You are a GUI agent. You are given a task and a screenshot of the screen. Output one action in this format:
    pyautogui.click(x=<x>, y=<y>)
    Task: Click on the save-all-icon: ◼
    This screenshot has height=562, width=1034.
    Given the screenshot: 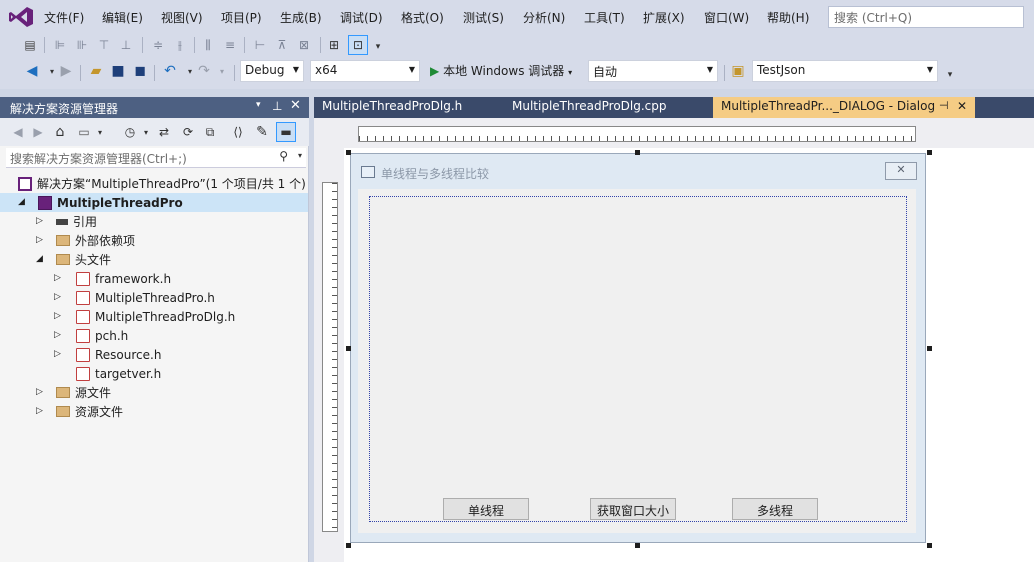 What is the action you would take?
    pyautogui.click(x=140, y=71)
    